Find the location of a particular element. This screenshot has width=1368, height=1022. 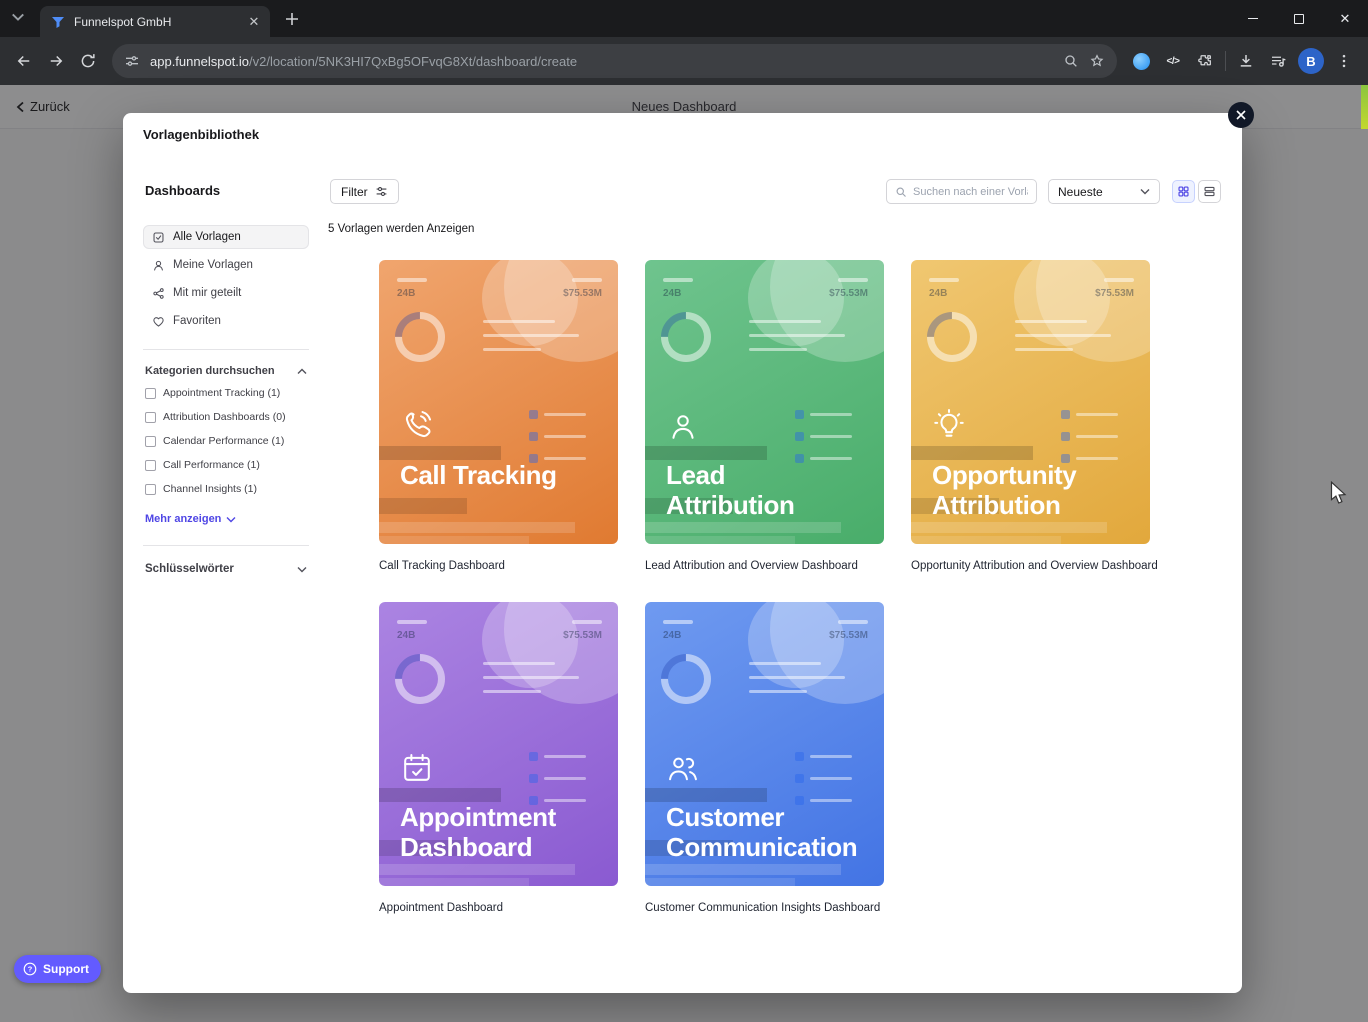

tab-search-icon is located at coordinates (18, 17).